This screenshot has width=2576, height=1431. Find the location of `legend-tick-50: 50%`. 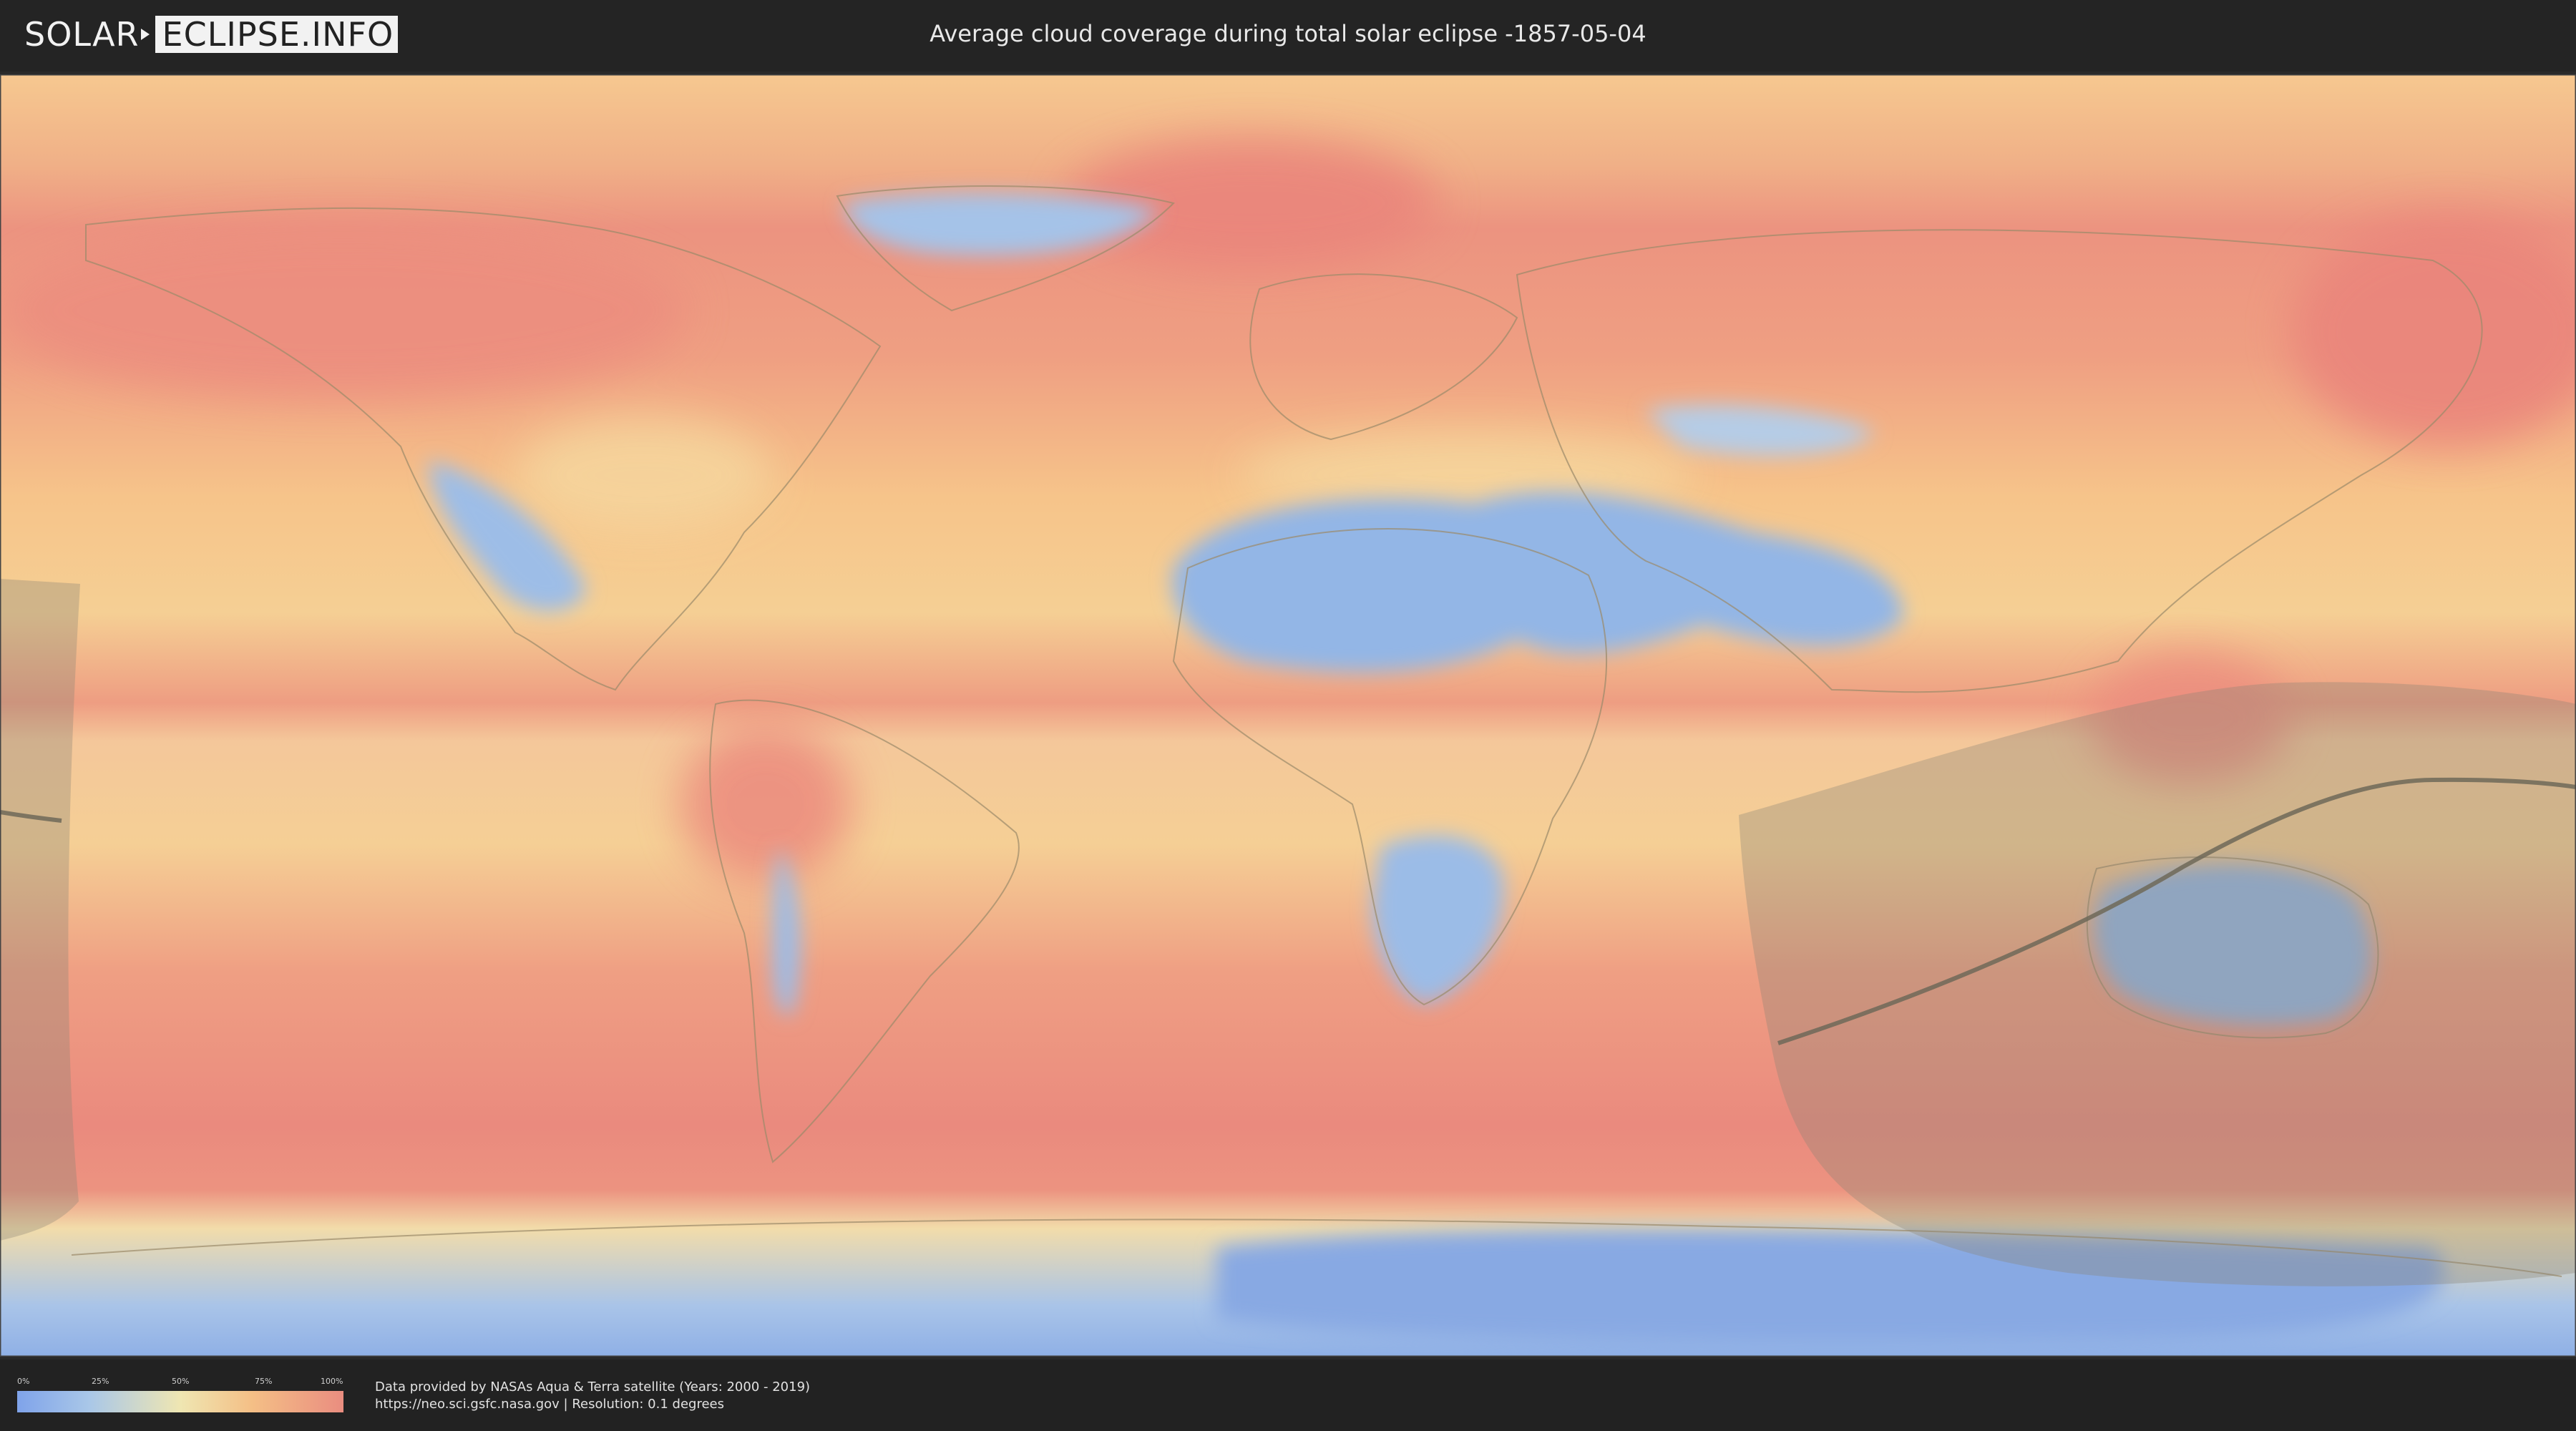

legend-tick-50: 50% is located at coordinates (181, 1382).